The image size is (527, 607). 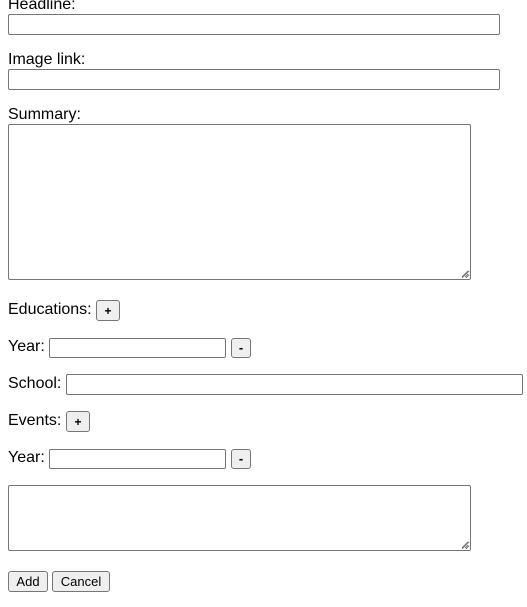 I want to click on summary-label: Summary:, so click(x=44, y=114).